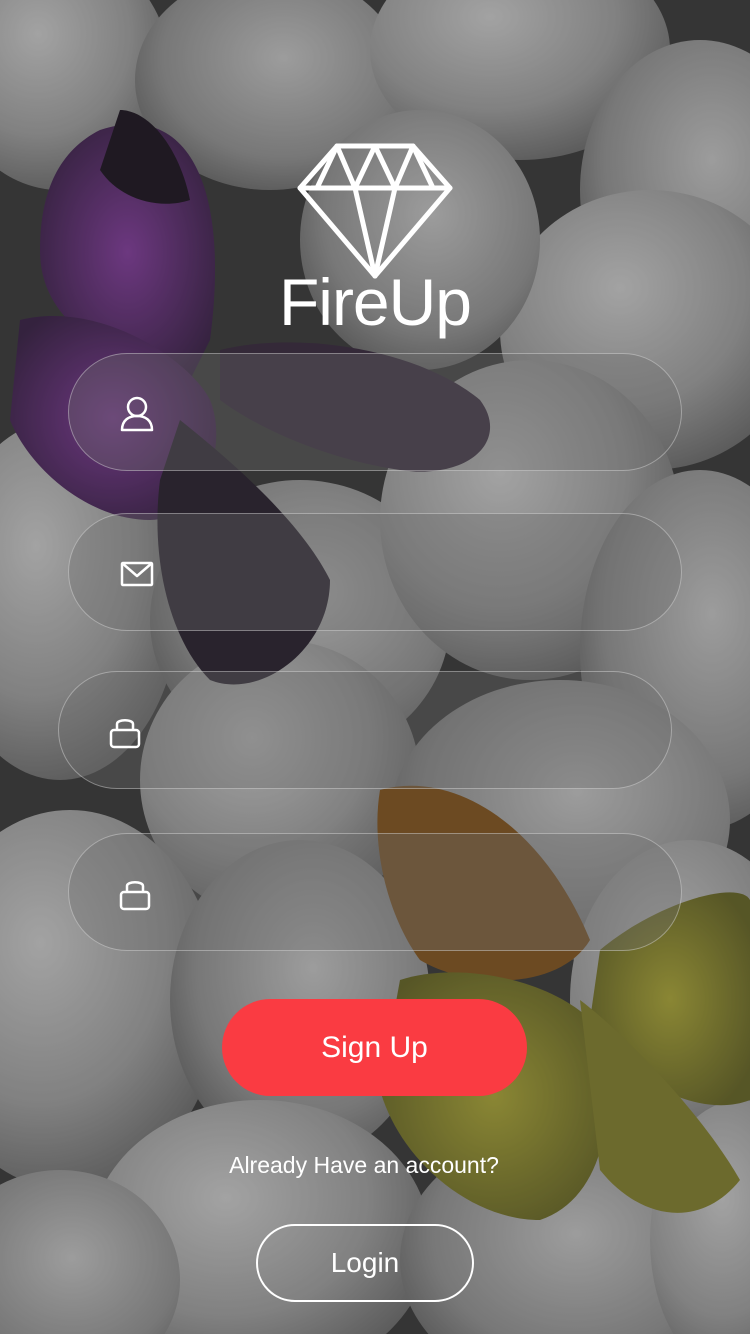 The height and width of the screenshot is (1334, 750). I want to click on app-logo, so click(375, 210).